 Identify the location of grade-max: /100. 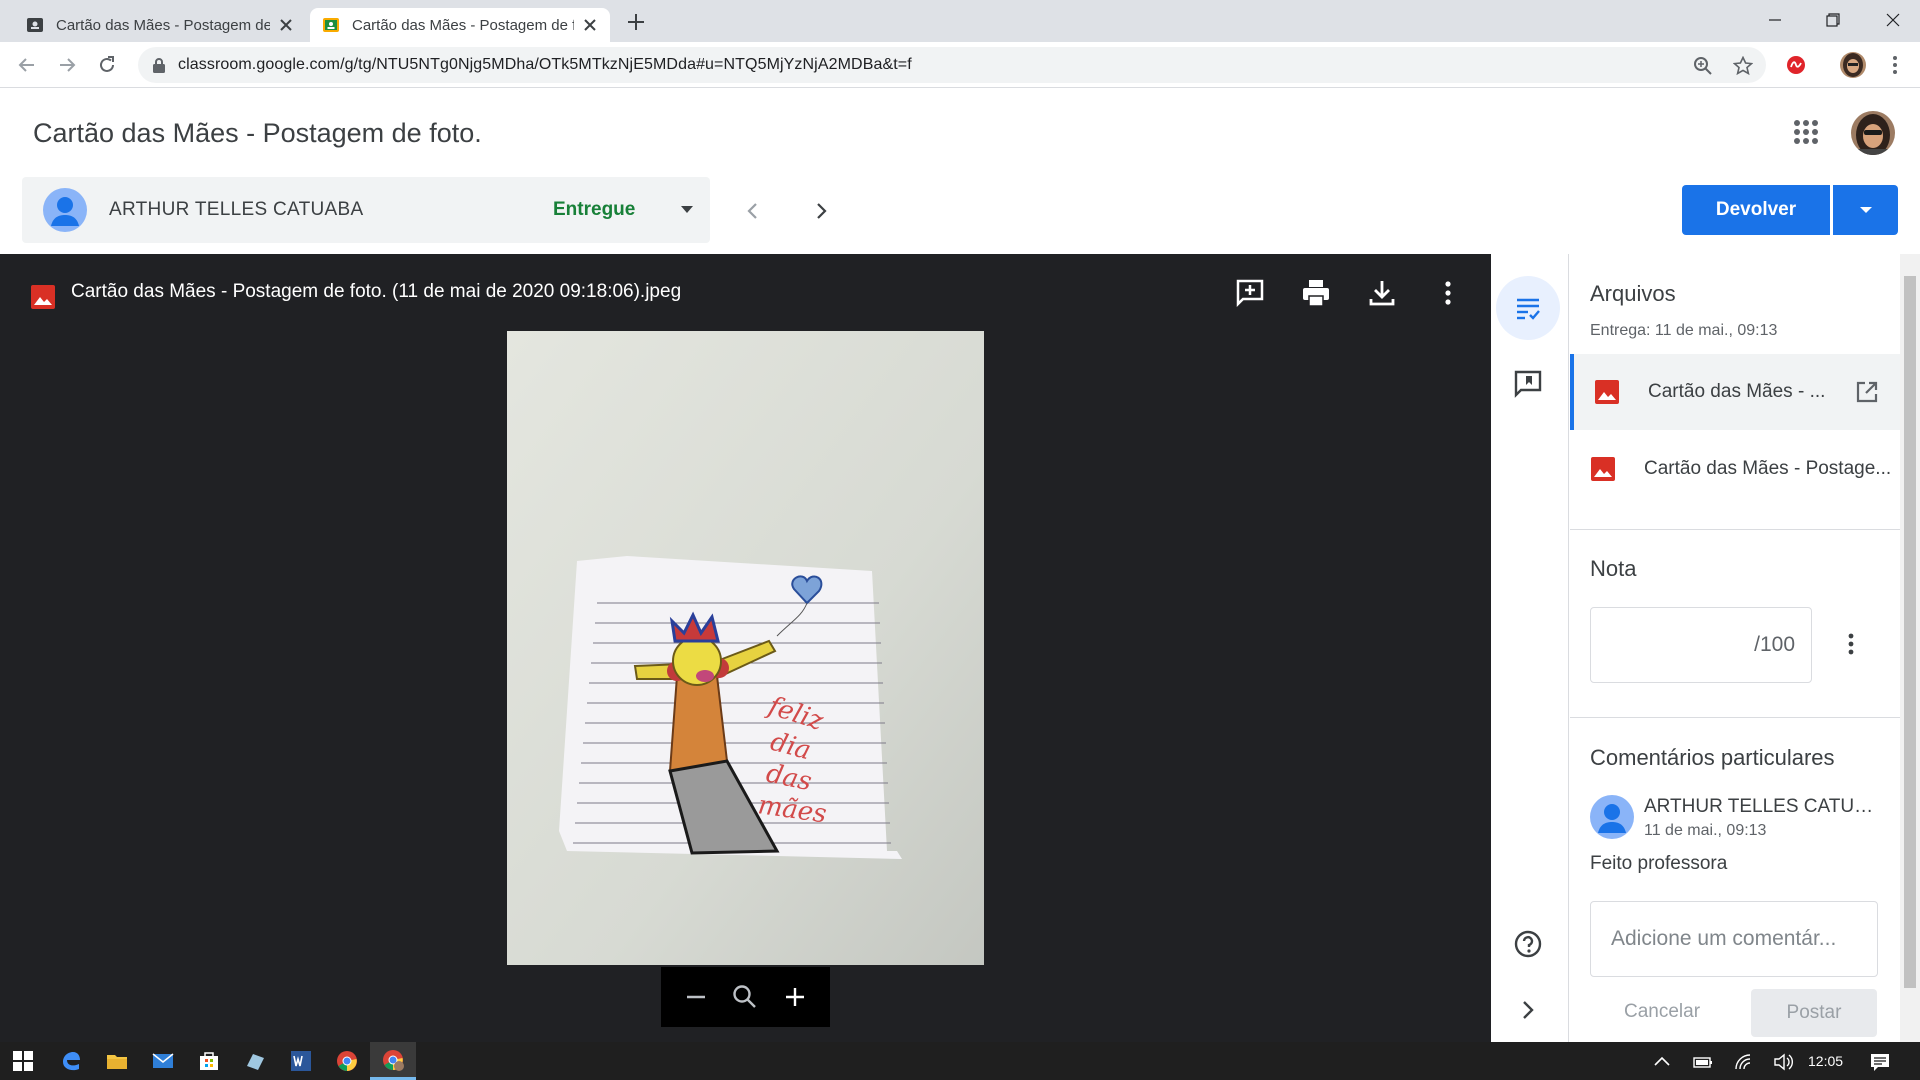
(1774, 644).